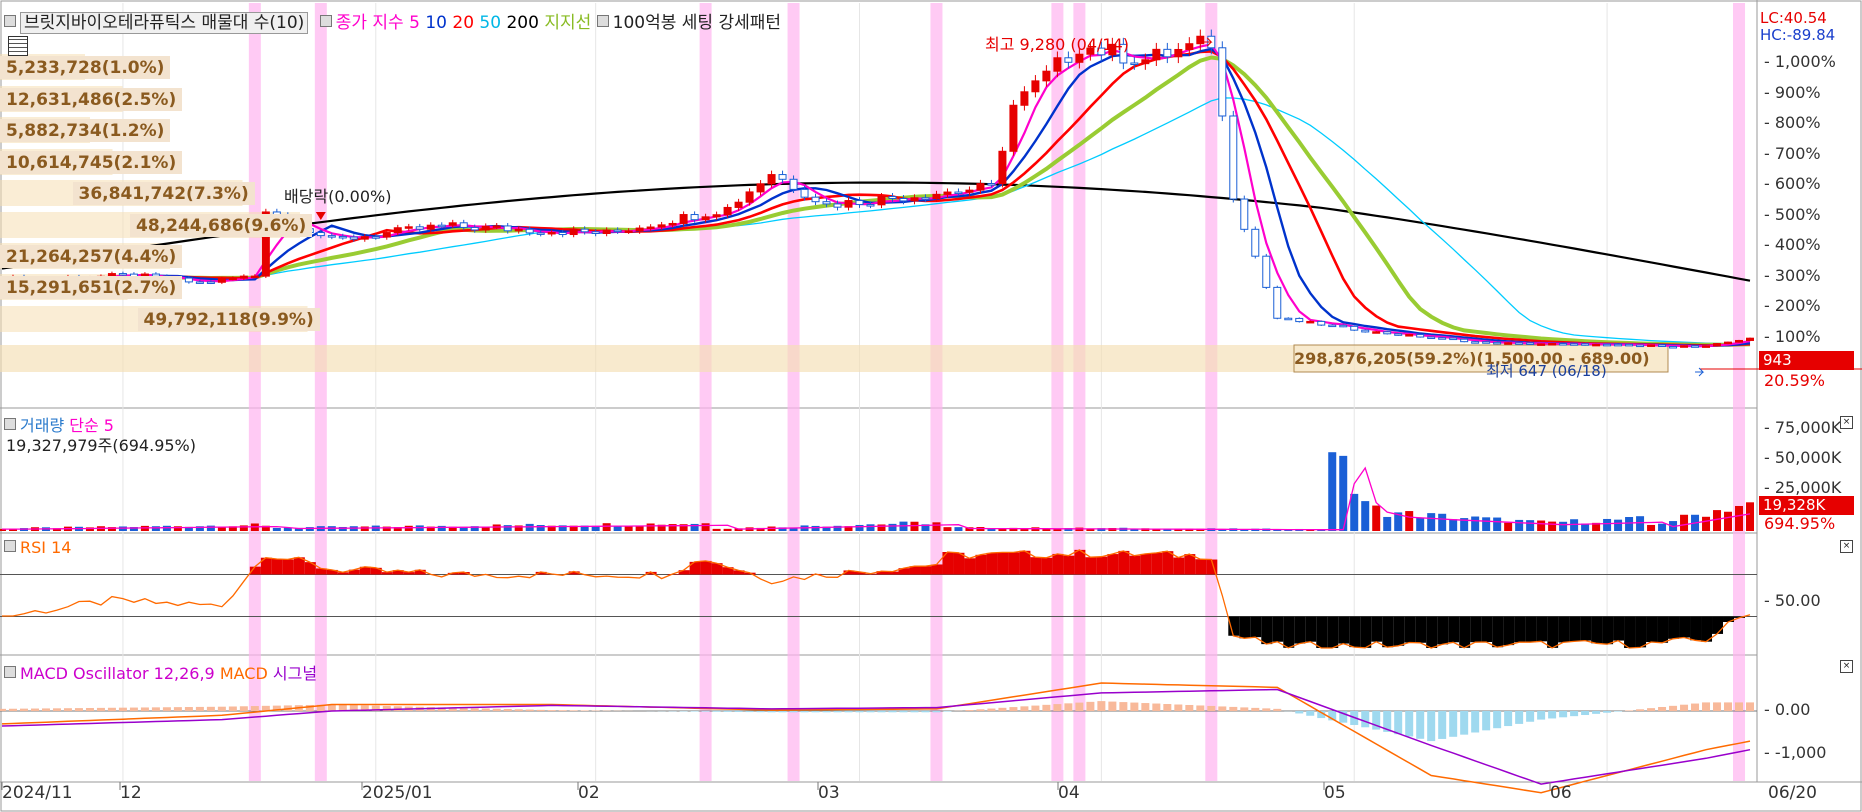 Image resolution: width=1862 pixels, height=812 pixels. I want to click on signal-label: 시그널, so click(295, 673).